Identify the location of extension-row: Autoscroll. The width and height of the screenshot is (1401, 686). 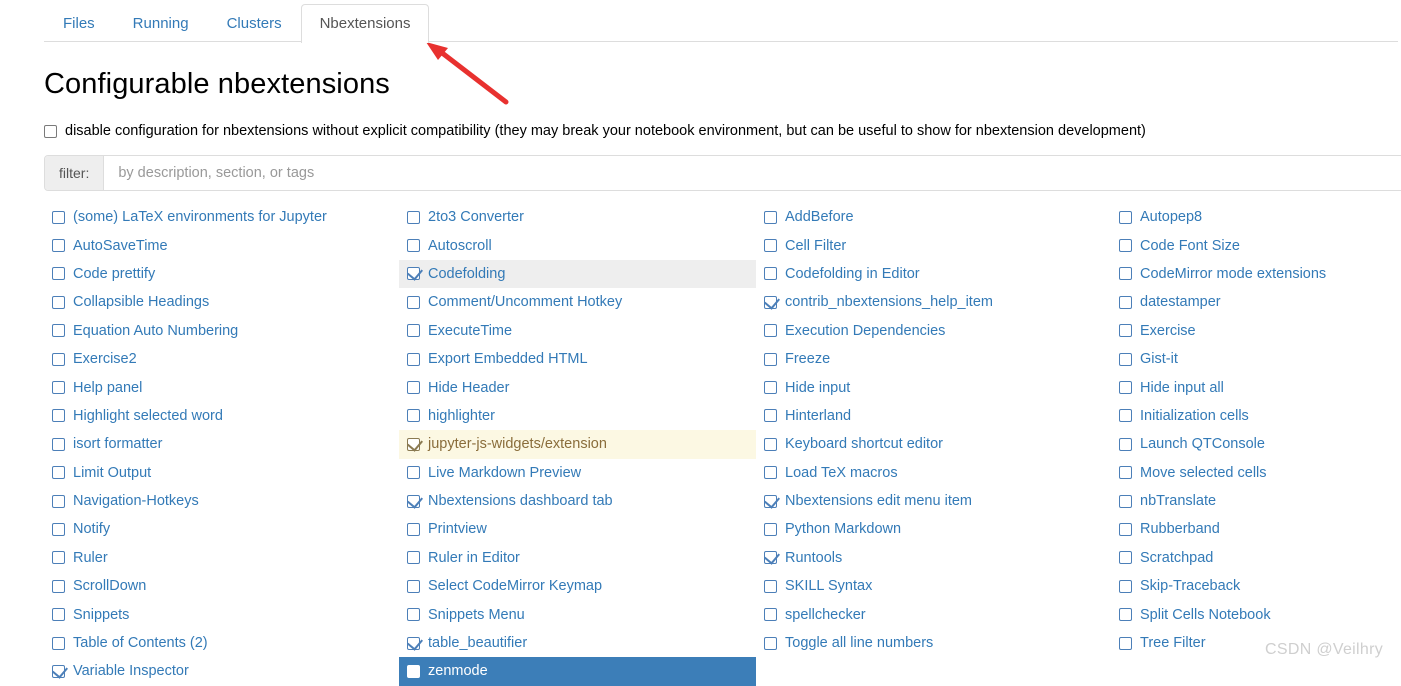
(577, 245).